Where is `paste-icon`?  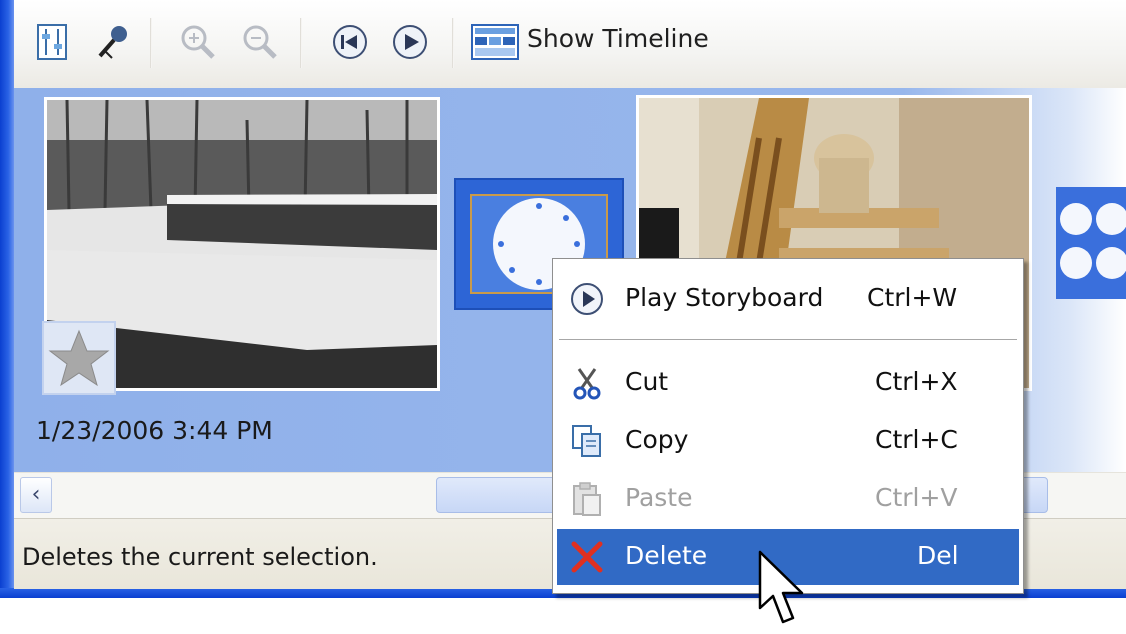 paste-icon is located at coordinates (587, 499).